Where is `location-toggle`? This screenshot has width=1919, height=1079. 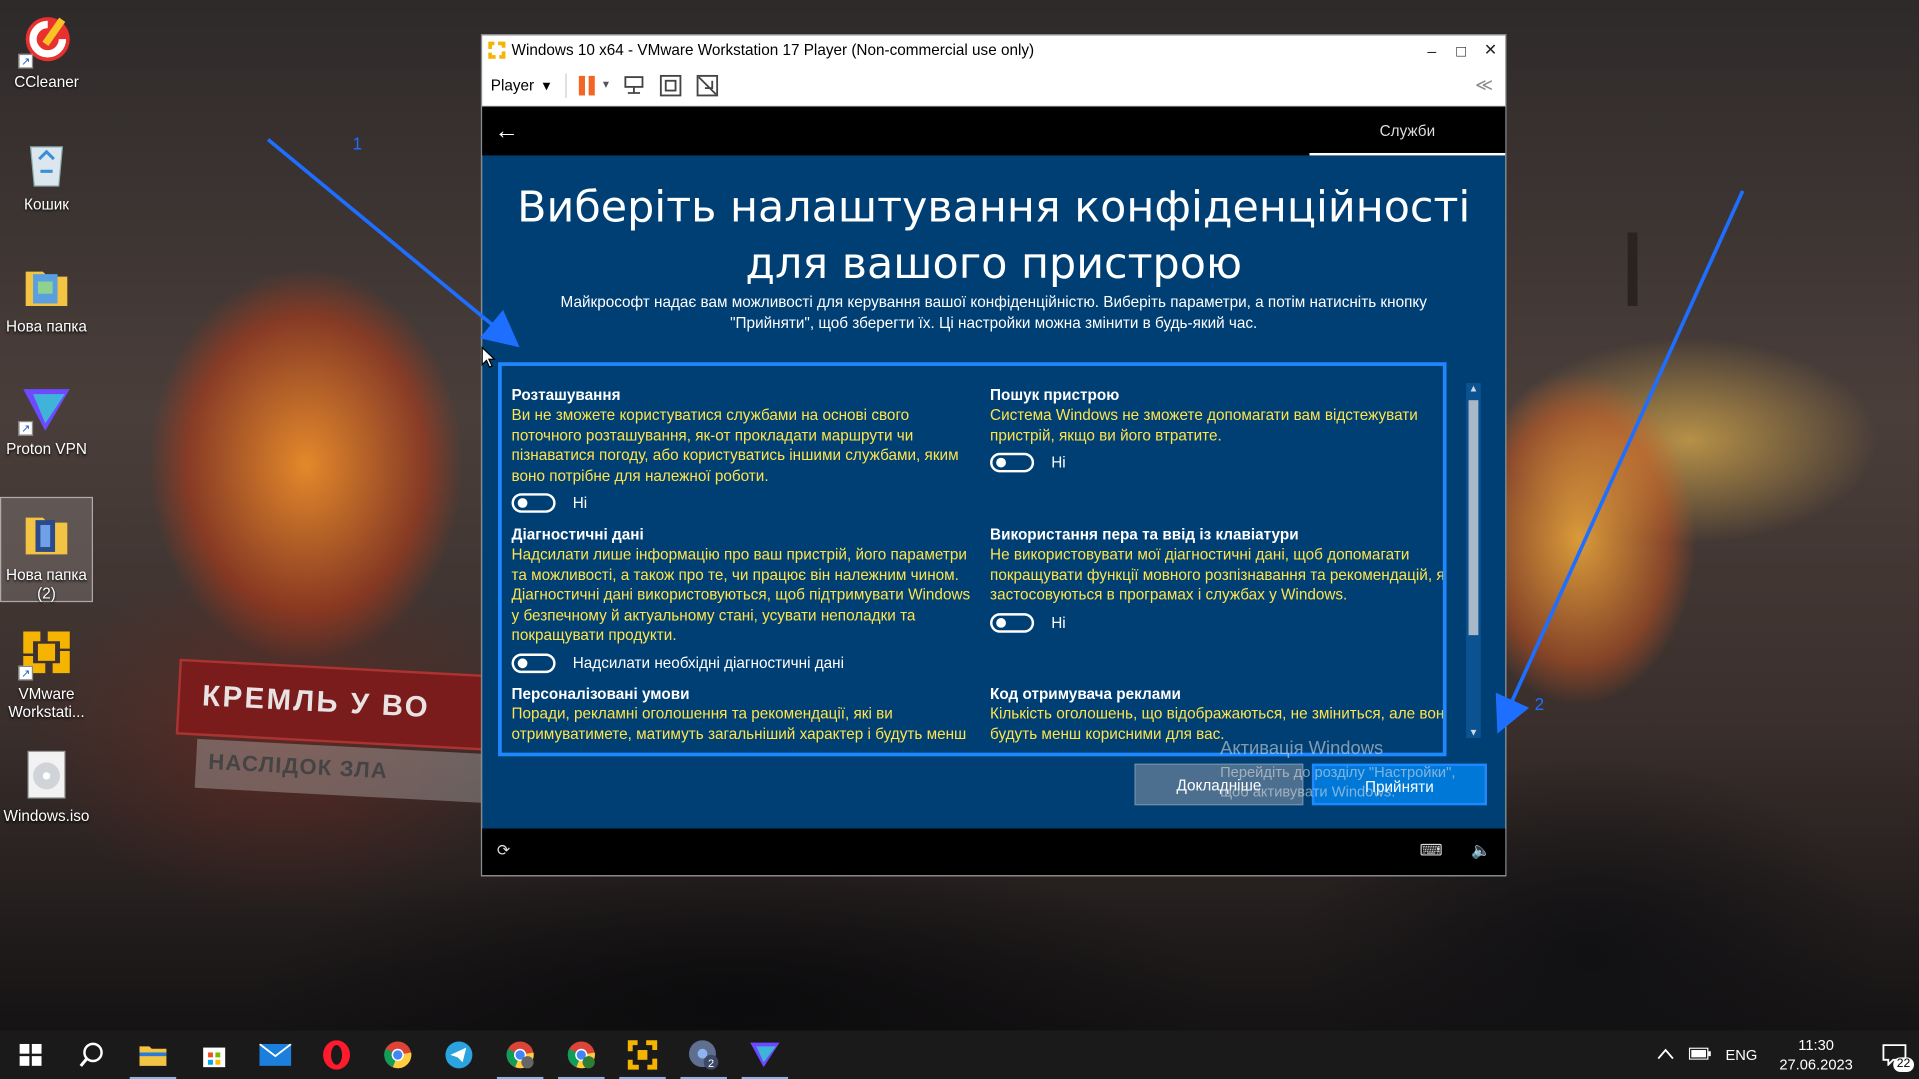 location-toggle is located at coordinates (533, 503).